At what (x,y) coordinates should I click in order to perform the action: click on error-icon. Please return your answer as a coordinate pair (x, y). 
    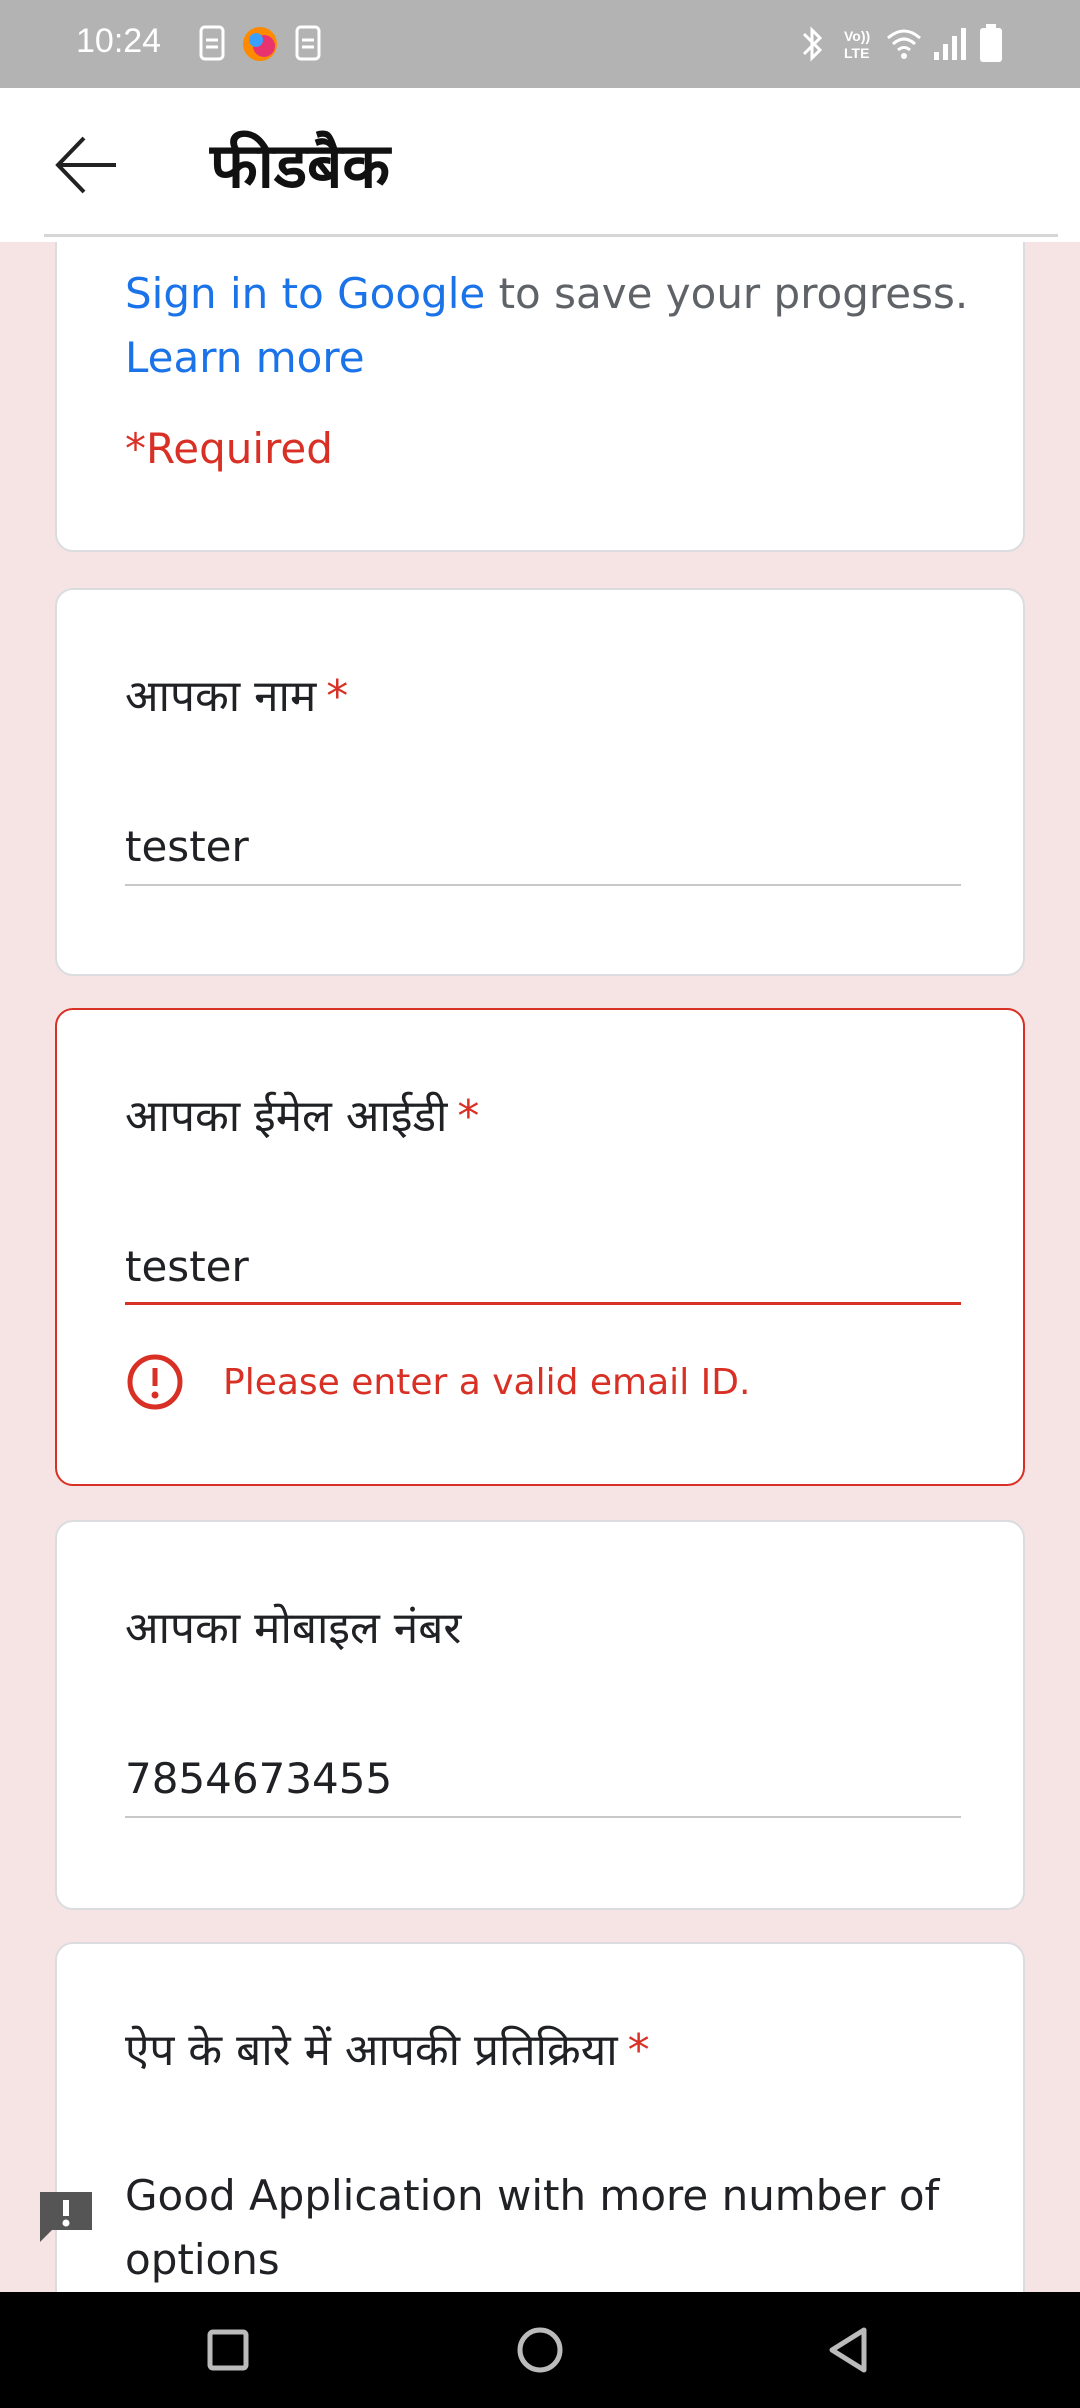
    Looking at the image, I should click on (155, 1382).